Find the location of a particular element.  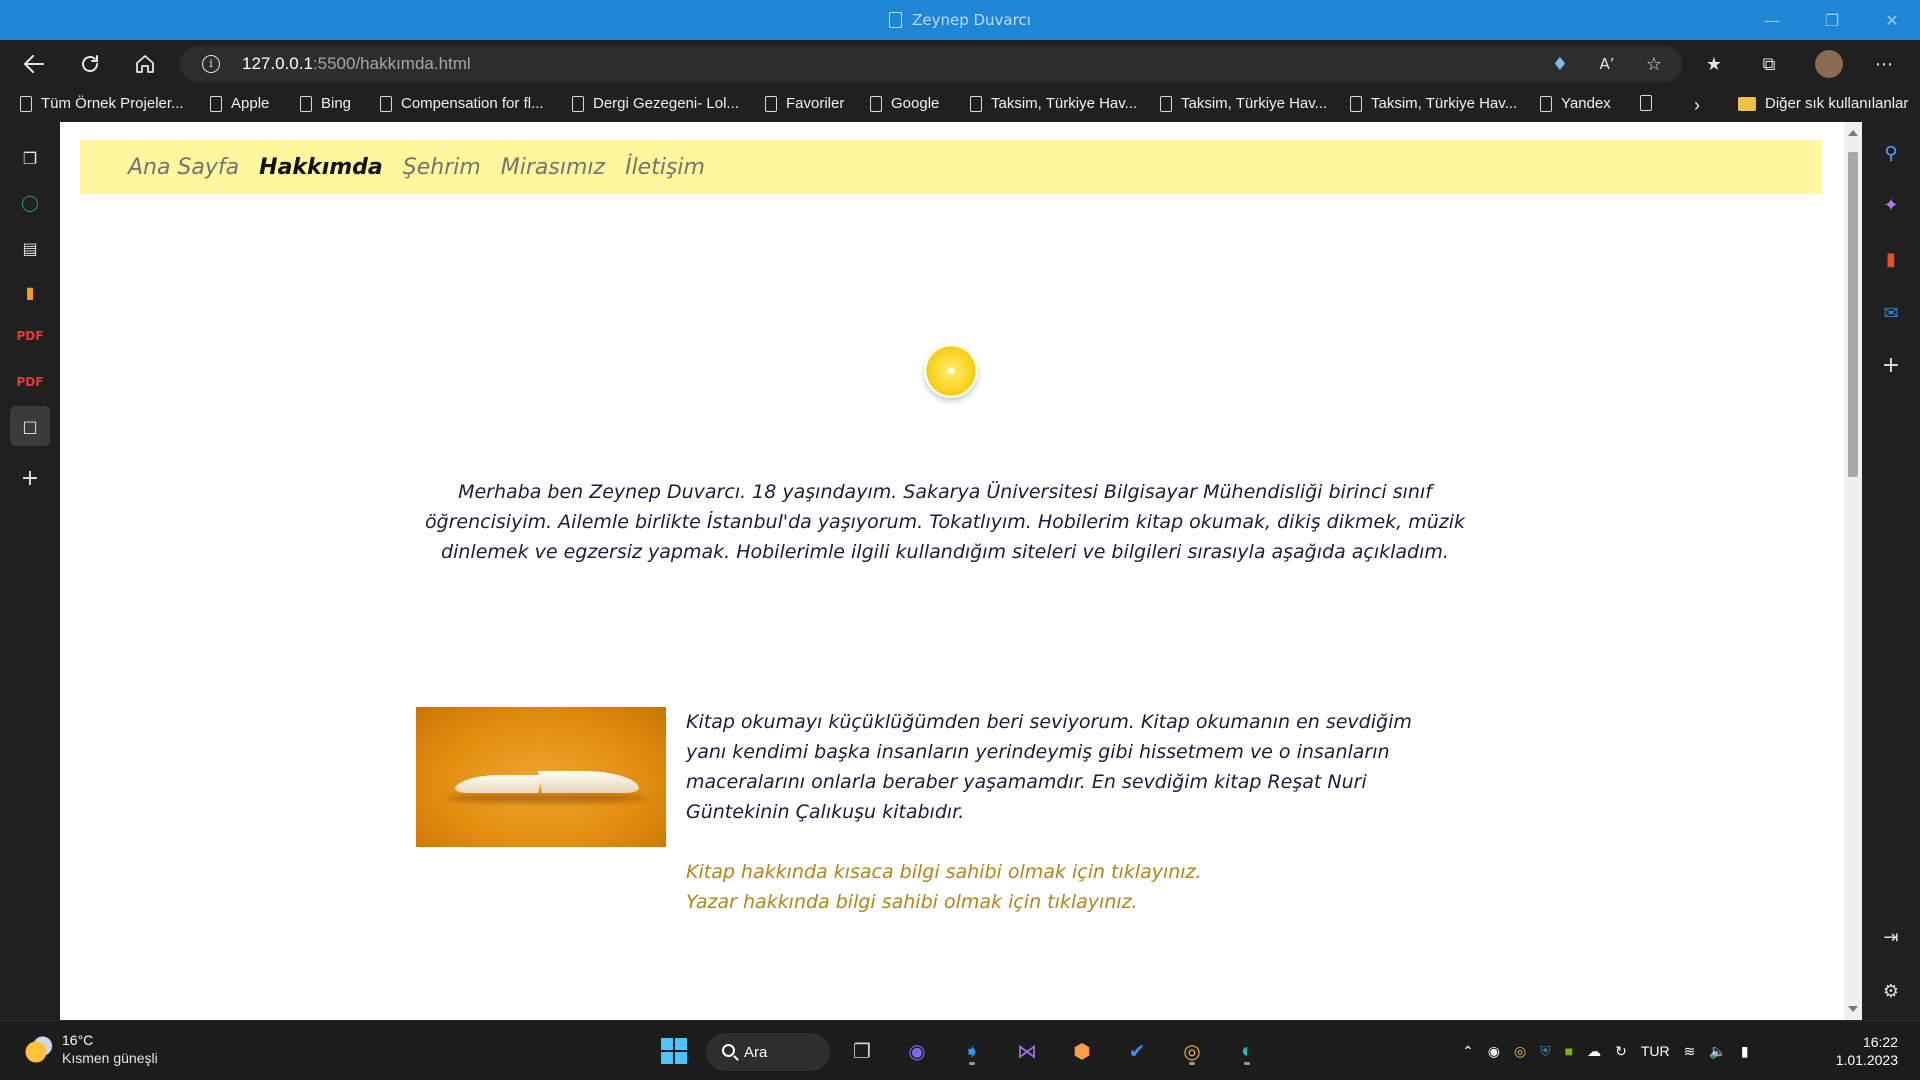

add-sidebar-app-icon: + is located at coordinates (1891, 365).